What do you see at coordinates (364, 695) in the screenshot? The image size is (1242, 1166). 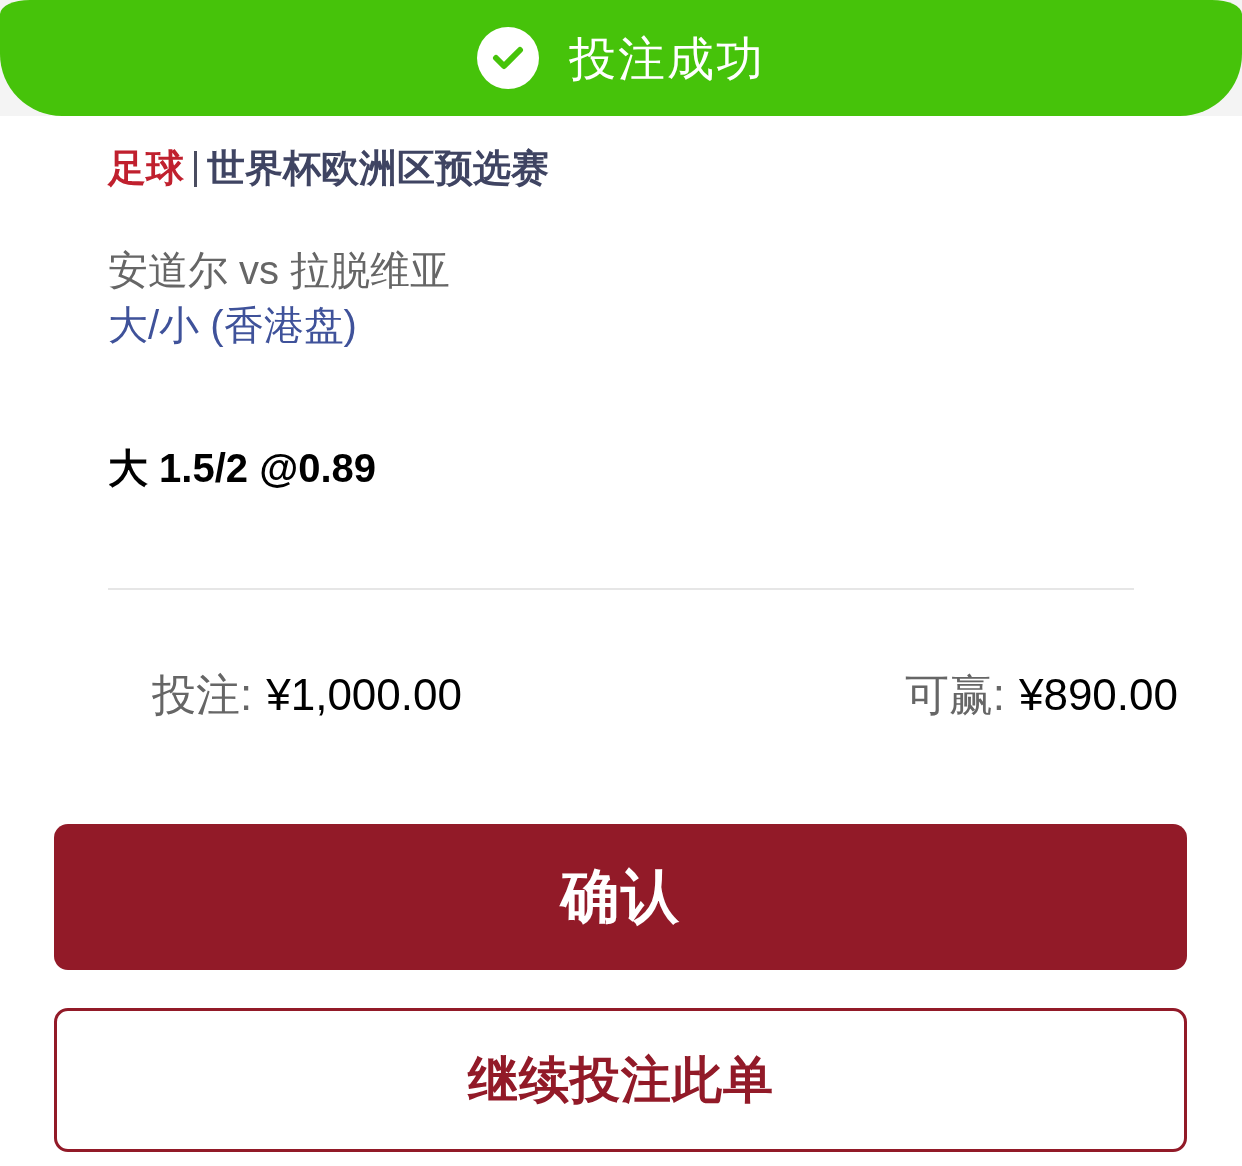 I see `stake-amount: ¥1,000.00` at bounding box center [364, 695].